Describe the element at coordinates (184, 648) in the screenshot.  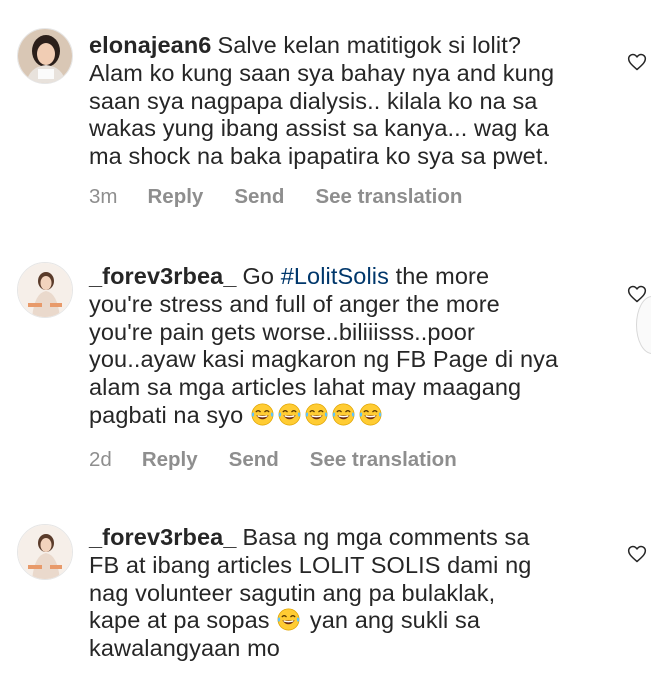
I see `comment-line: kawalangyaan mo` at that location.